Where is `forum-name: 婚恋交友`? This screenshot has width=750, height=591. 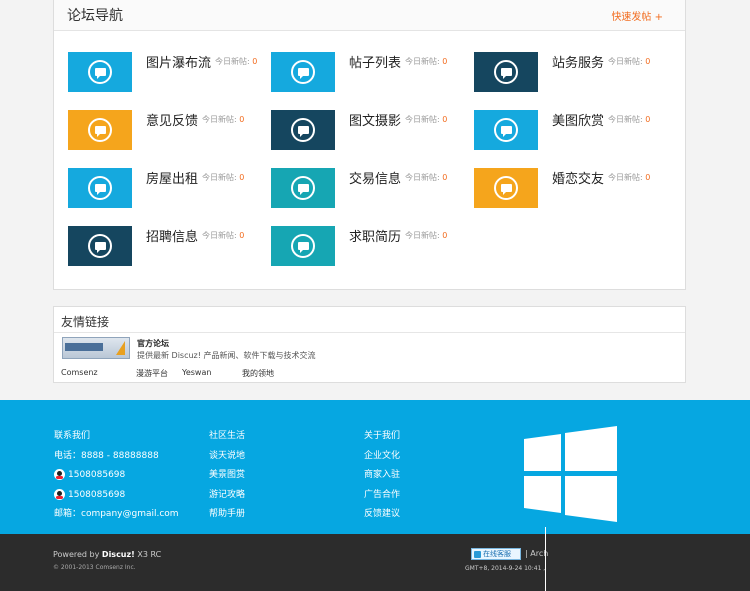
forum-name: 婚恋交友 is located at coordinates (578, 177).